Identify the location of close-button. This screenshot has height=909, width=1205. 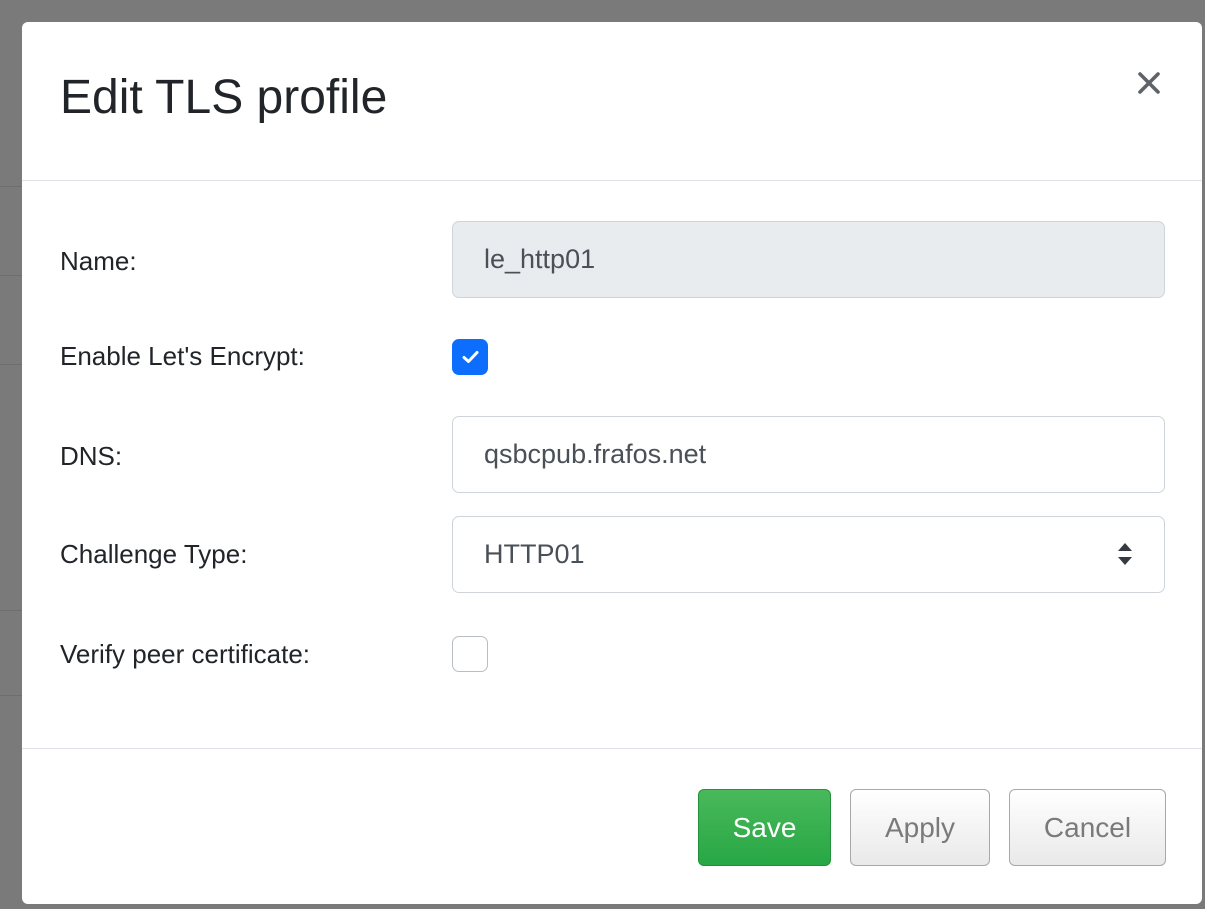
(1149, 83).